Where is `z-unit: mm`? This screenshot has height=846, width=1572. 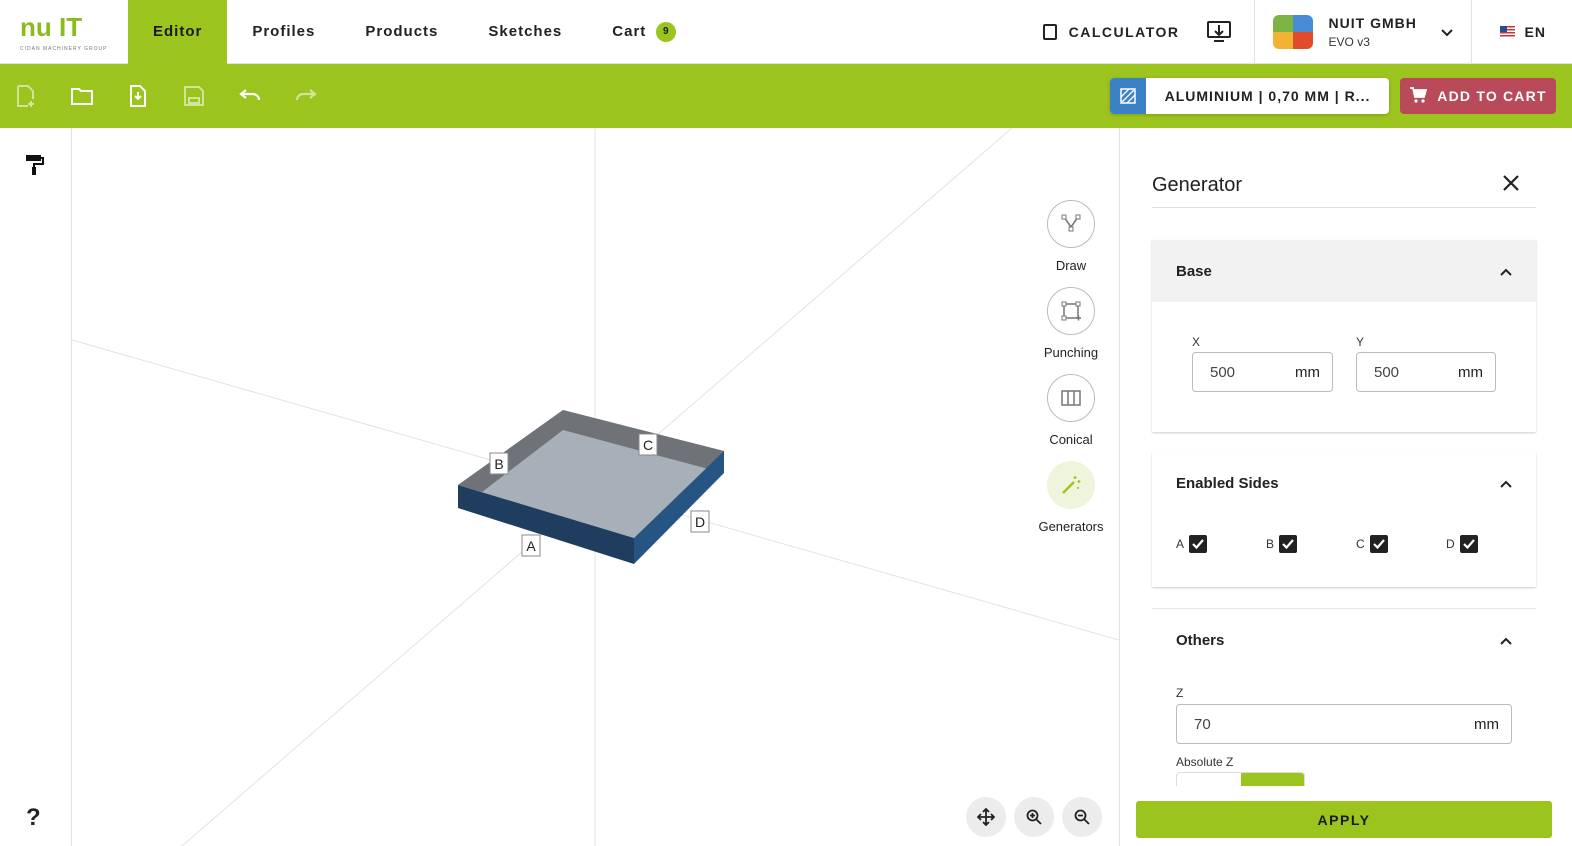
z-unit: mm is located at coordinates (1486, 724).